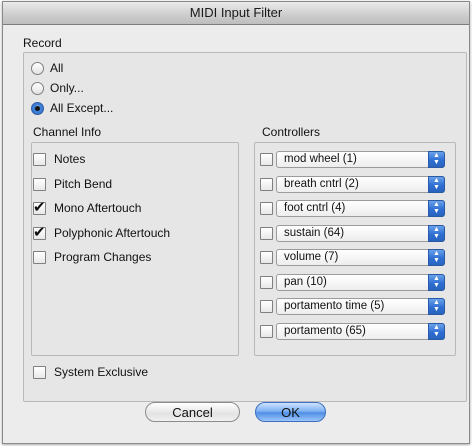 The width and height of the screenshot is (472, 446). I want to click on controller-popup: foot cntrl (4) ▲ ▼, so click(360, 208).